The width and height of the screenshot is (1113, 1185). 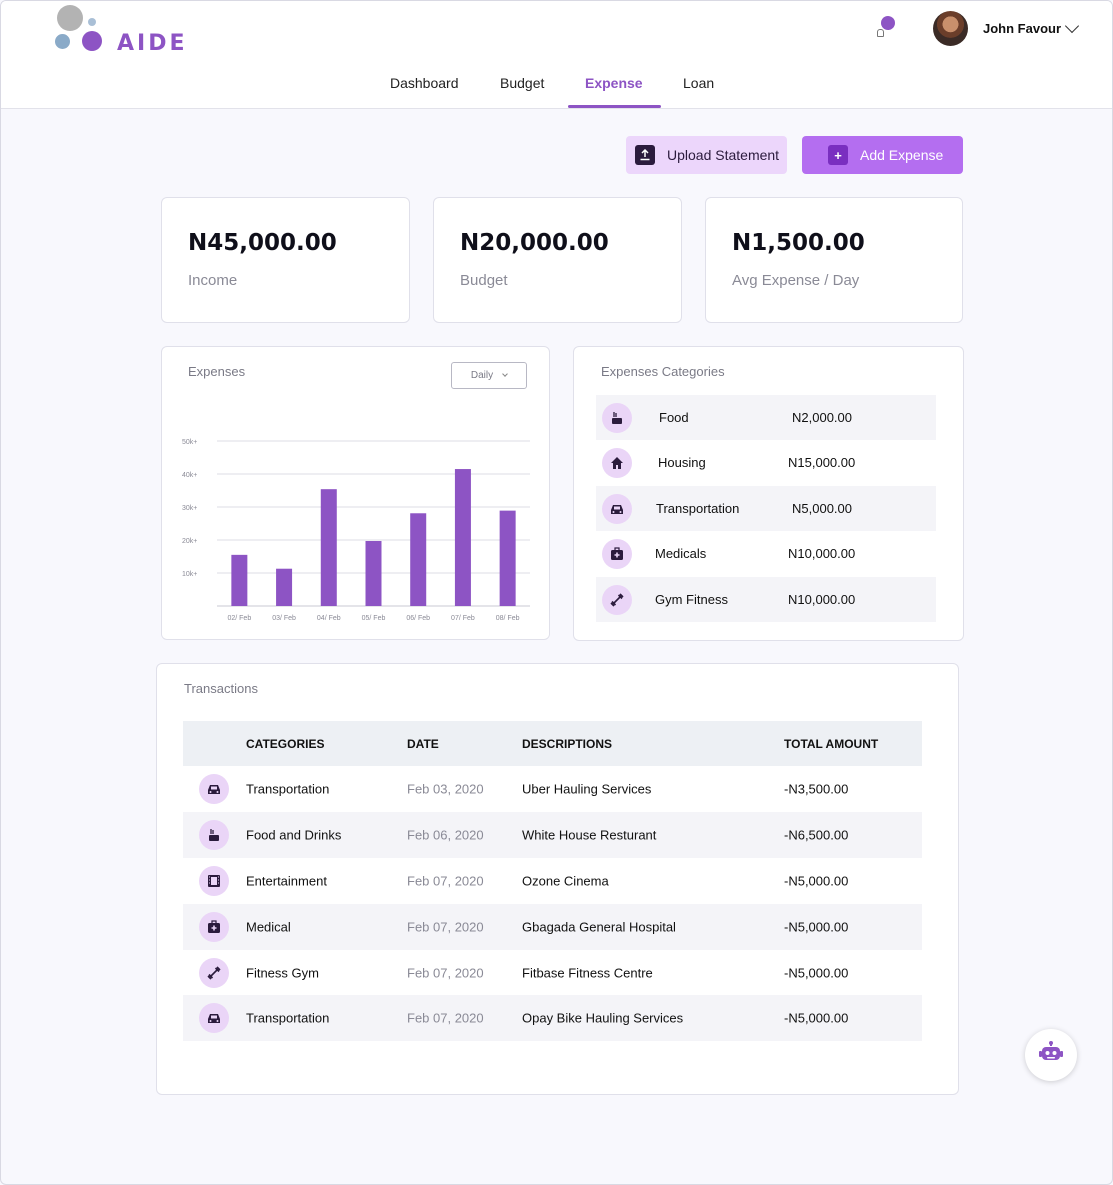 What do you see at coordinates (674, 417) in the screenshot?
I see `category-name: Food` at bounding box center [674, 417].